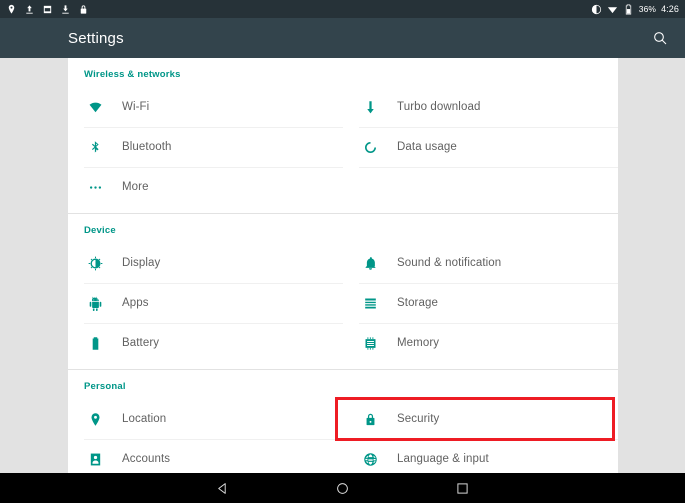 Image resolution: width=685 pixels, height=503 pixels. What do you see at coordinates (480, 419) in the screenshot?
I see `setting-item-security: Security` at bounding box center [480, 419].